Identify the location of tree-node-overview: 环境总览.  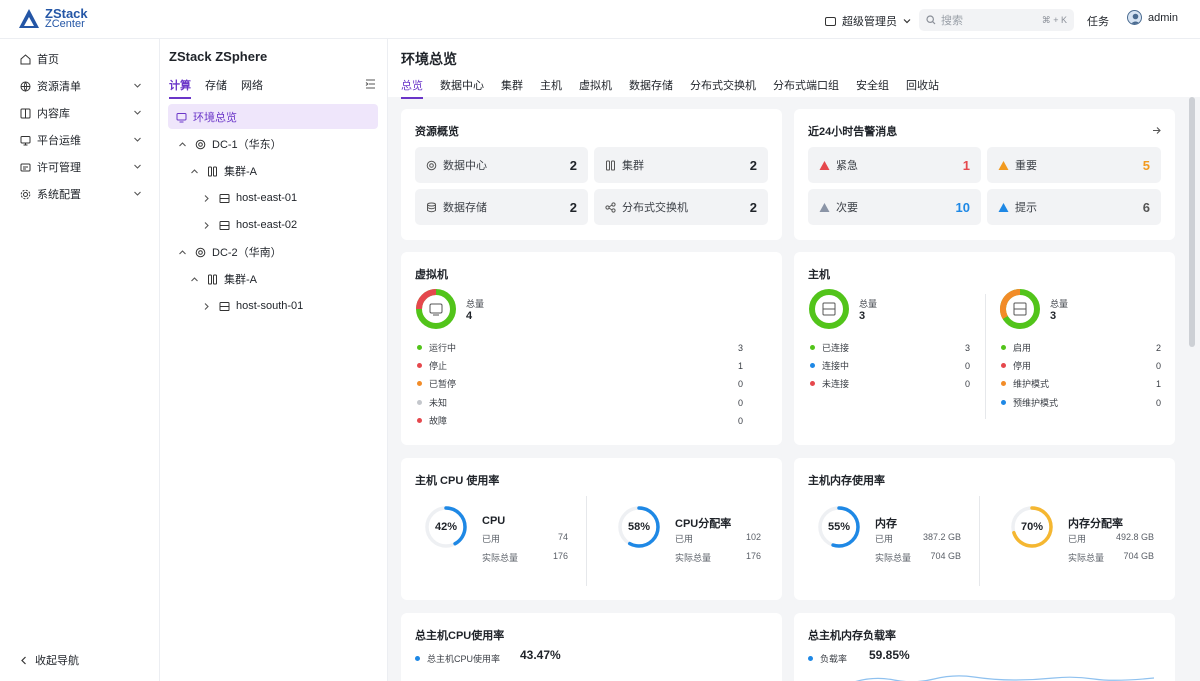
(206, 117).